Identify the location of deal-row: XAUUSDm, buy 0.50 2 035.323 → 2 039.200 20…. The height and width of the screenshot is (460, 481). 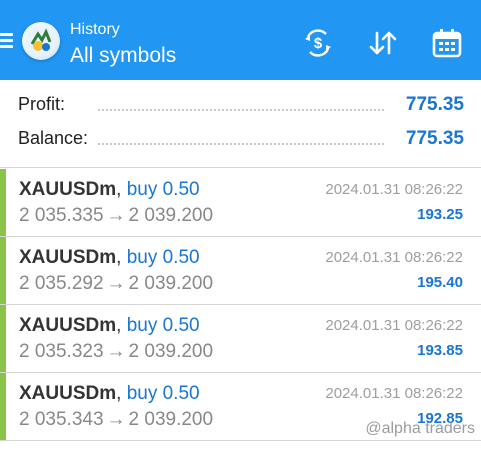
(240, 339).